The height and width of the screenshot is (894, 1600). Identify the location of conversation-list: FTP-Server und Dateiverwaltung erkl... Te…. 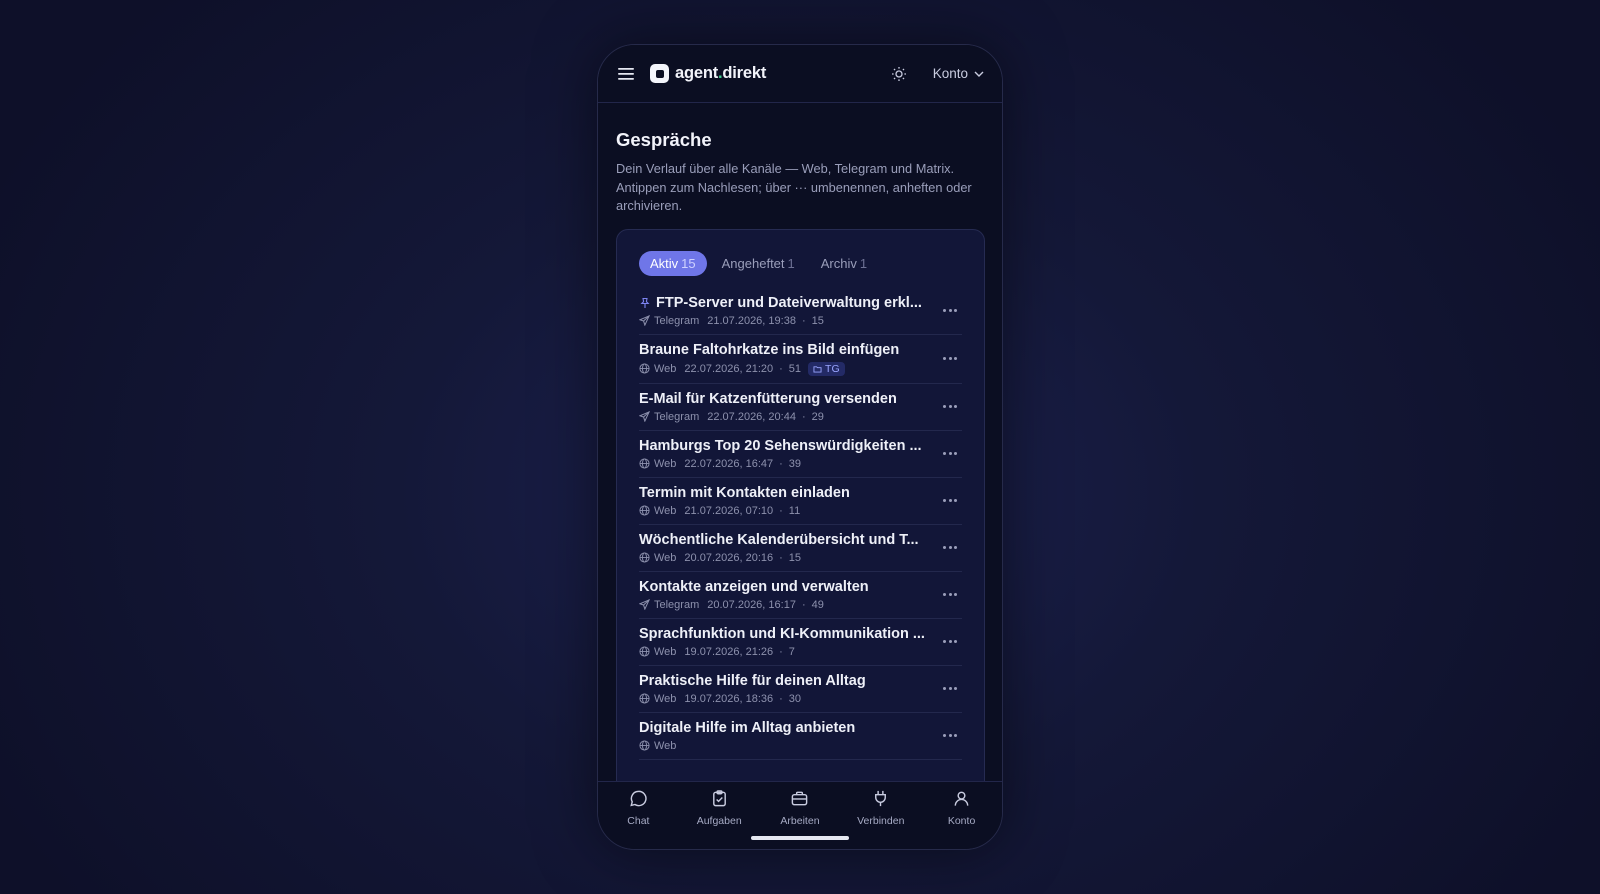
(800, 524).